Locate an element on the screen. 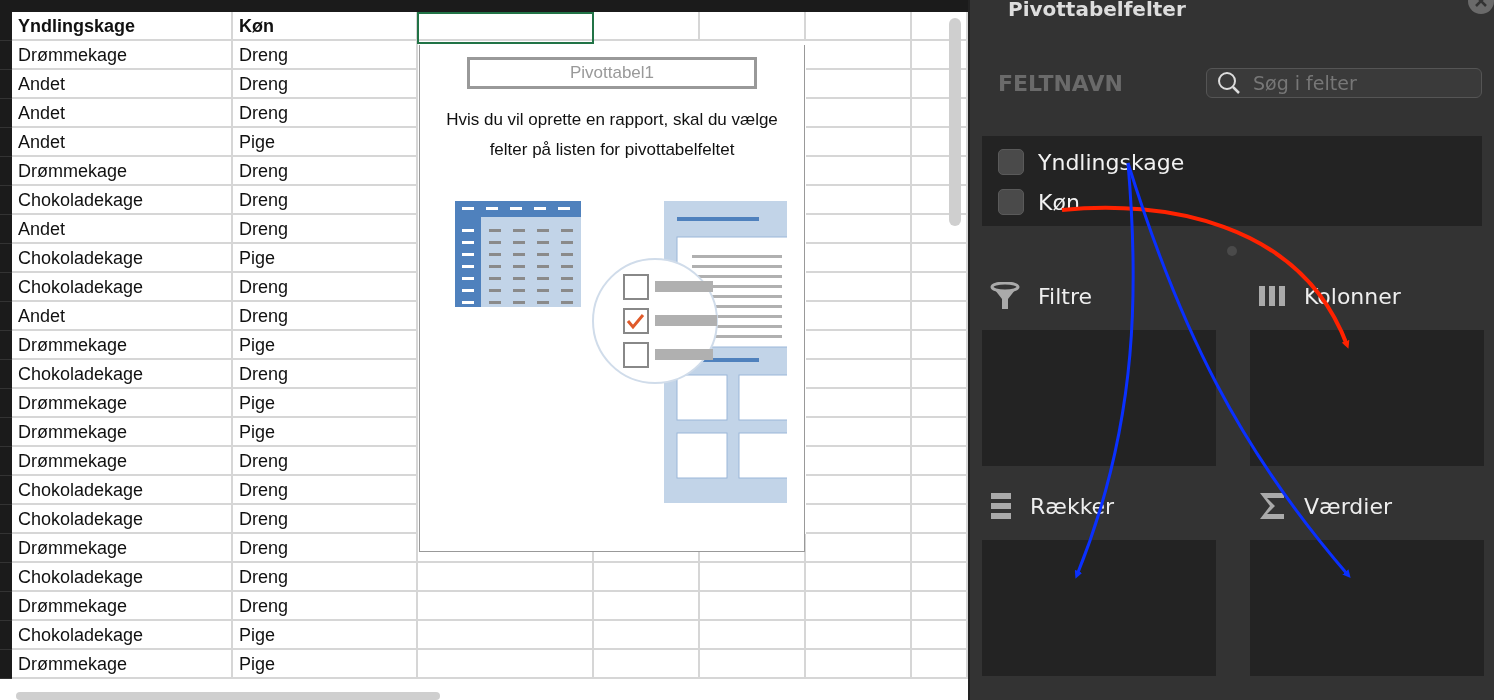 This screenshot has width=1494, height=700. field-label: Yndlingskage is located at coordinates (1111, 162).